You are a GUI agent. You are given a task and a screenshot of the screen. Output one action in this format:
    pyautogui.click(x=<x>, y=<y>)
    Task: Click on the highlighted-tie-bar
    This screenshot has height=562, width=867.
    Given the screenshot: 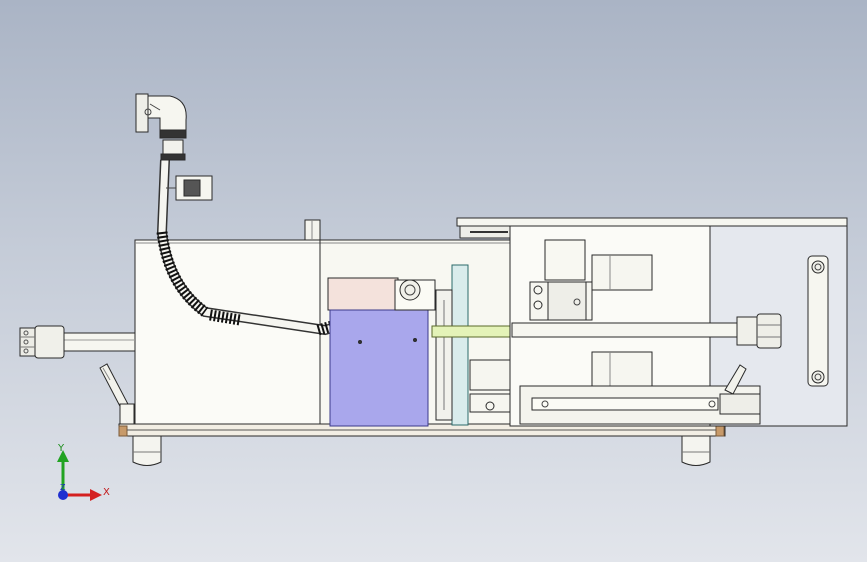 What is the action you would take?
    pyautogui.click(x=472, y=331)
    